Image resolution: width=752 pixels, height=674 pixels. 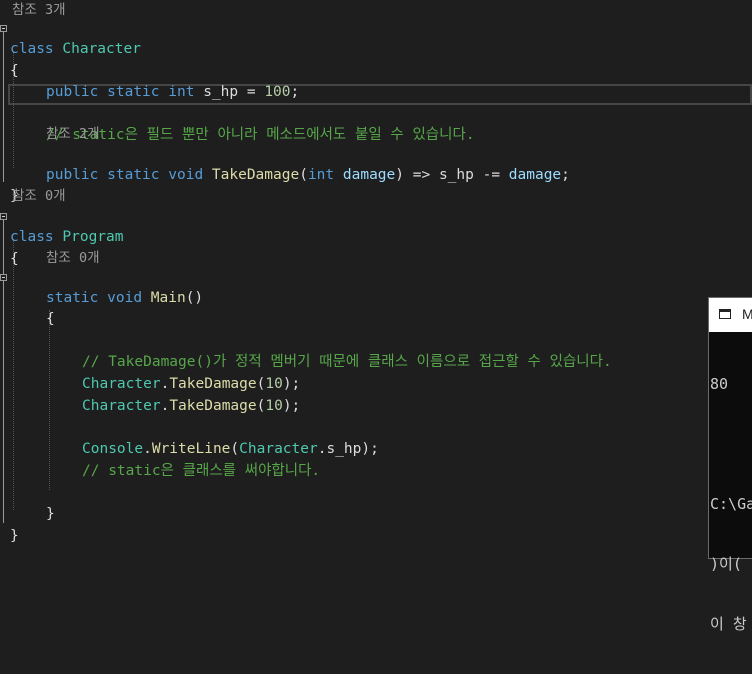 I want to click on code-line: public static int s_hp = 100;, so click(x=149, y=80).